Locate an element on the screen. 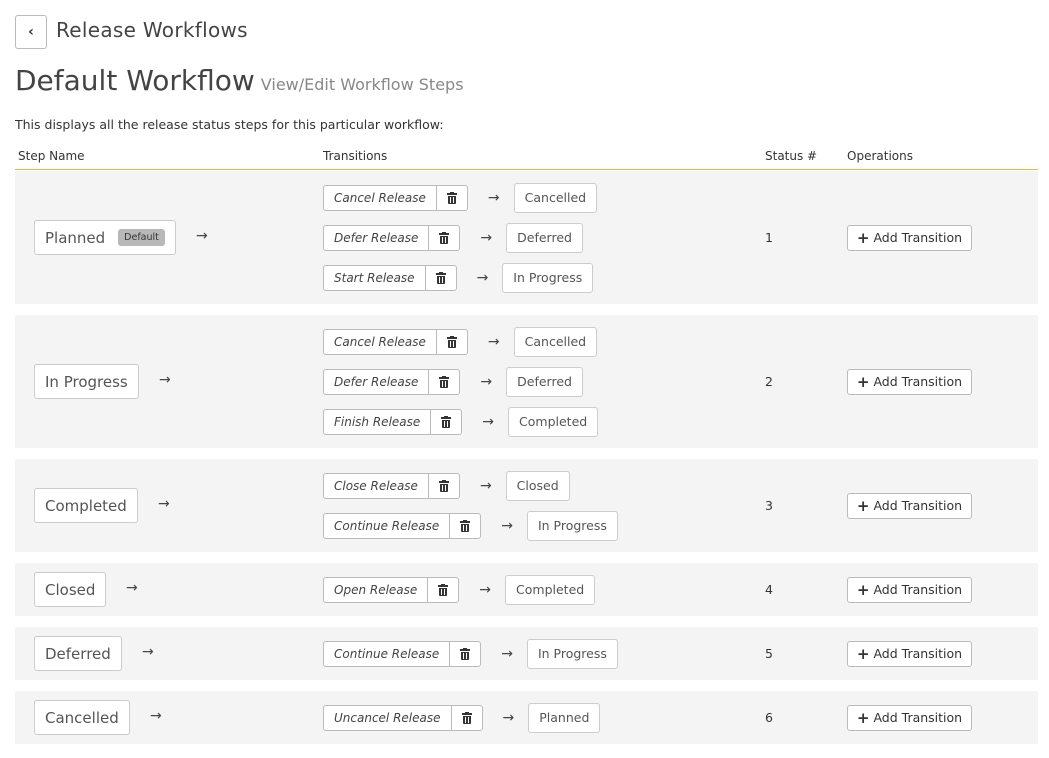 The image size is (1049, 758). transition-name: Close Release is located at coordinates (376, 485).